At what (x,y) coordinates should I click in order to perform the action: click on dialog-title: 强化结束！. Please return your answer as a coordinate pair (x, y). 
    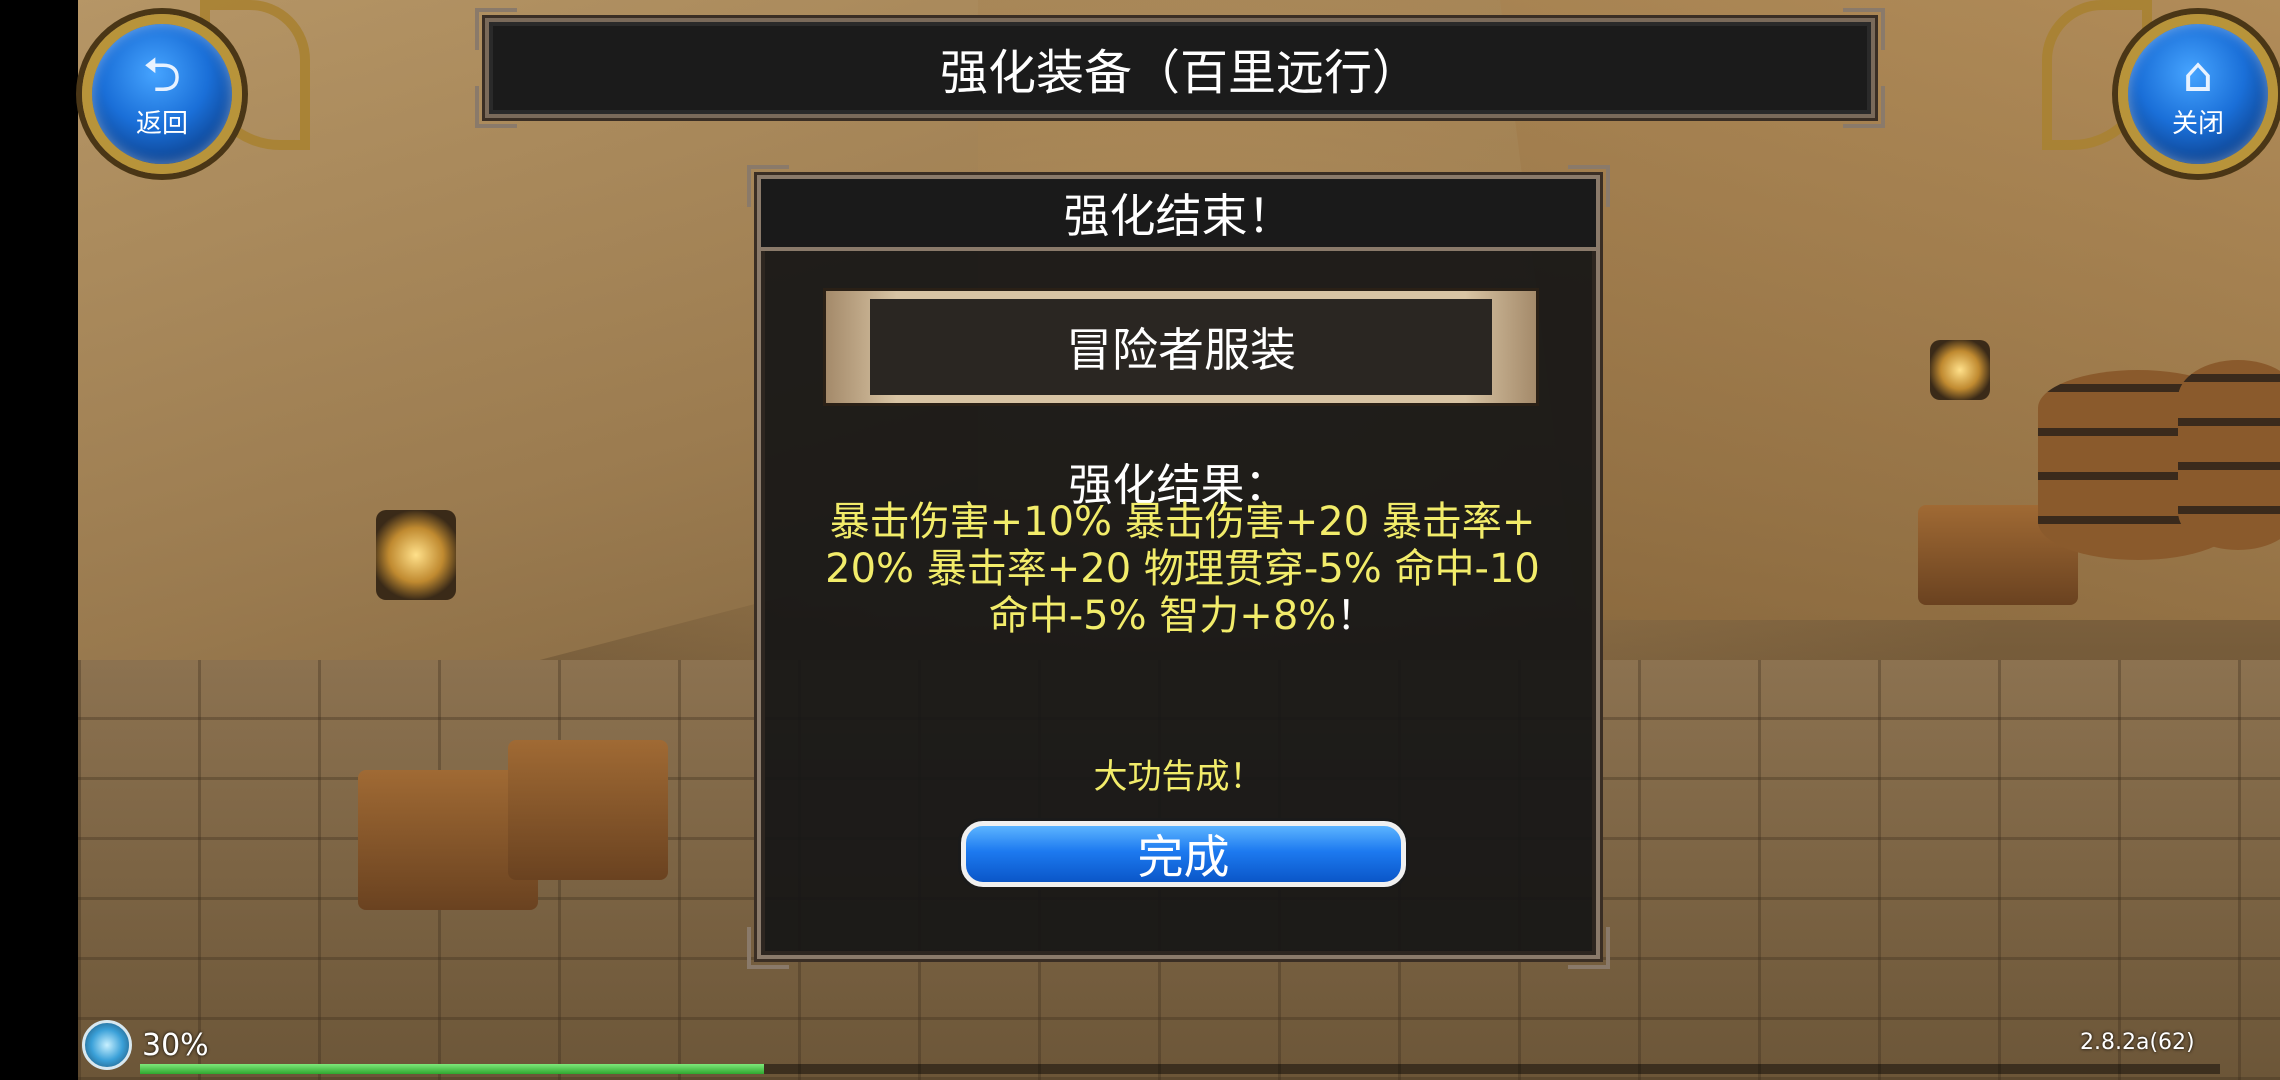
    Looking at the image, I should click on (1178, 216).